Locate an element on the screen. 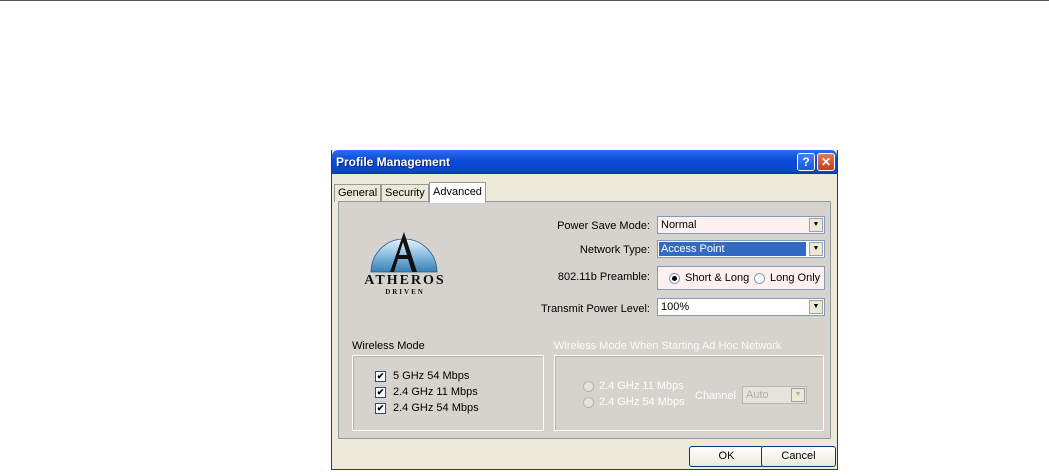 This screenshot has width=1049, height=476. adhoc-24ghz-54-label: 2.4 GHz 54 Mbps is located at coordinates (642, 402).